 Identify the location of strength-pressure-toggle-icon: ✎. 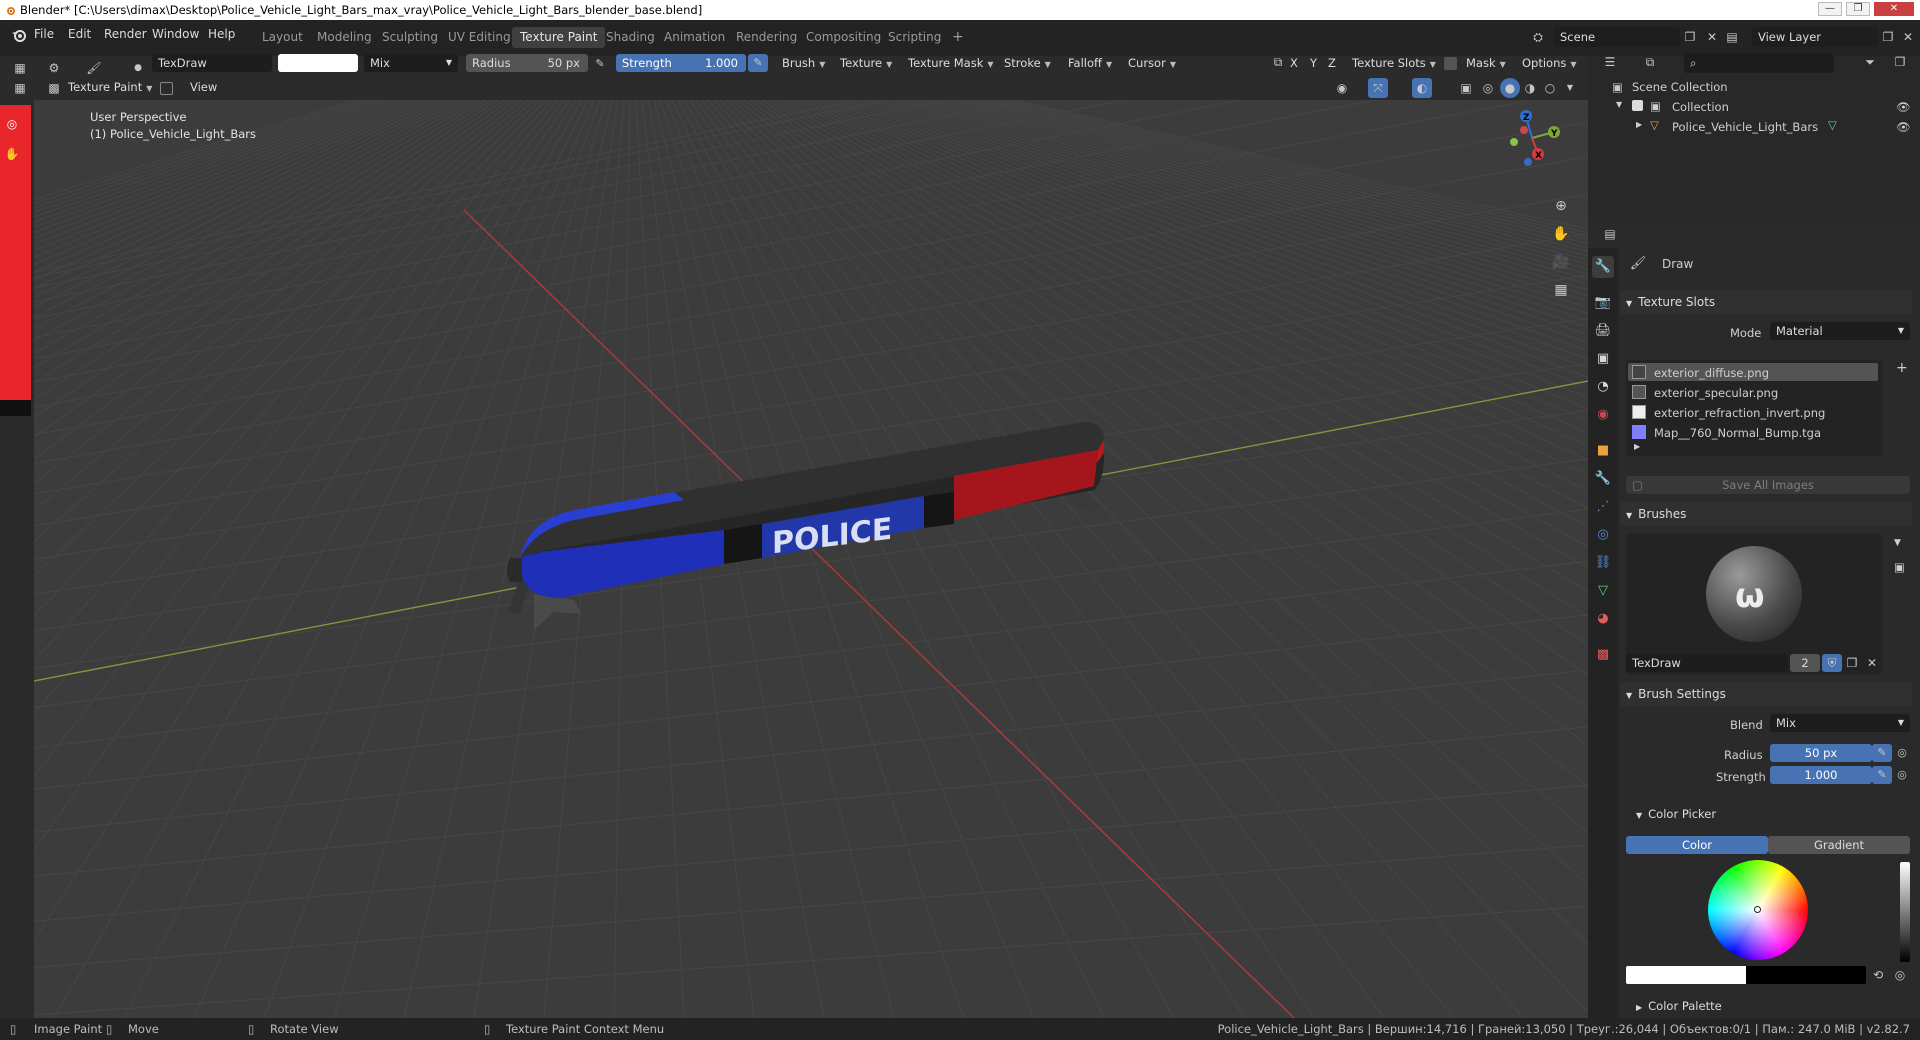
(1882, 775).